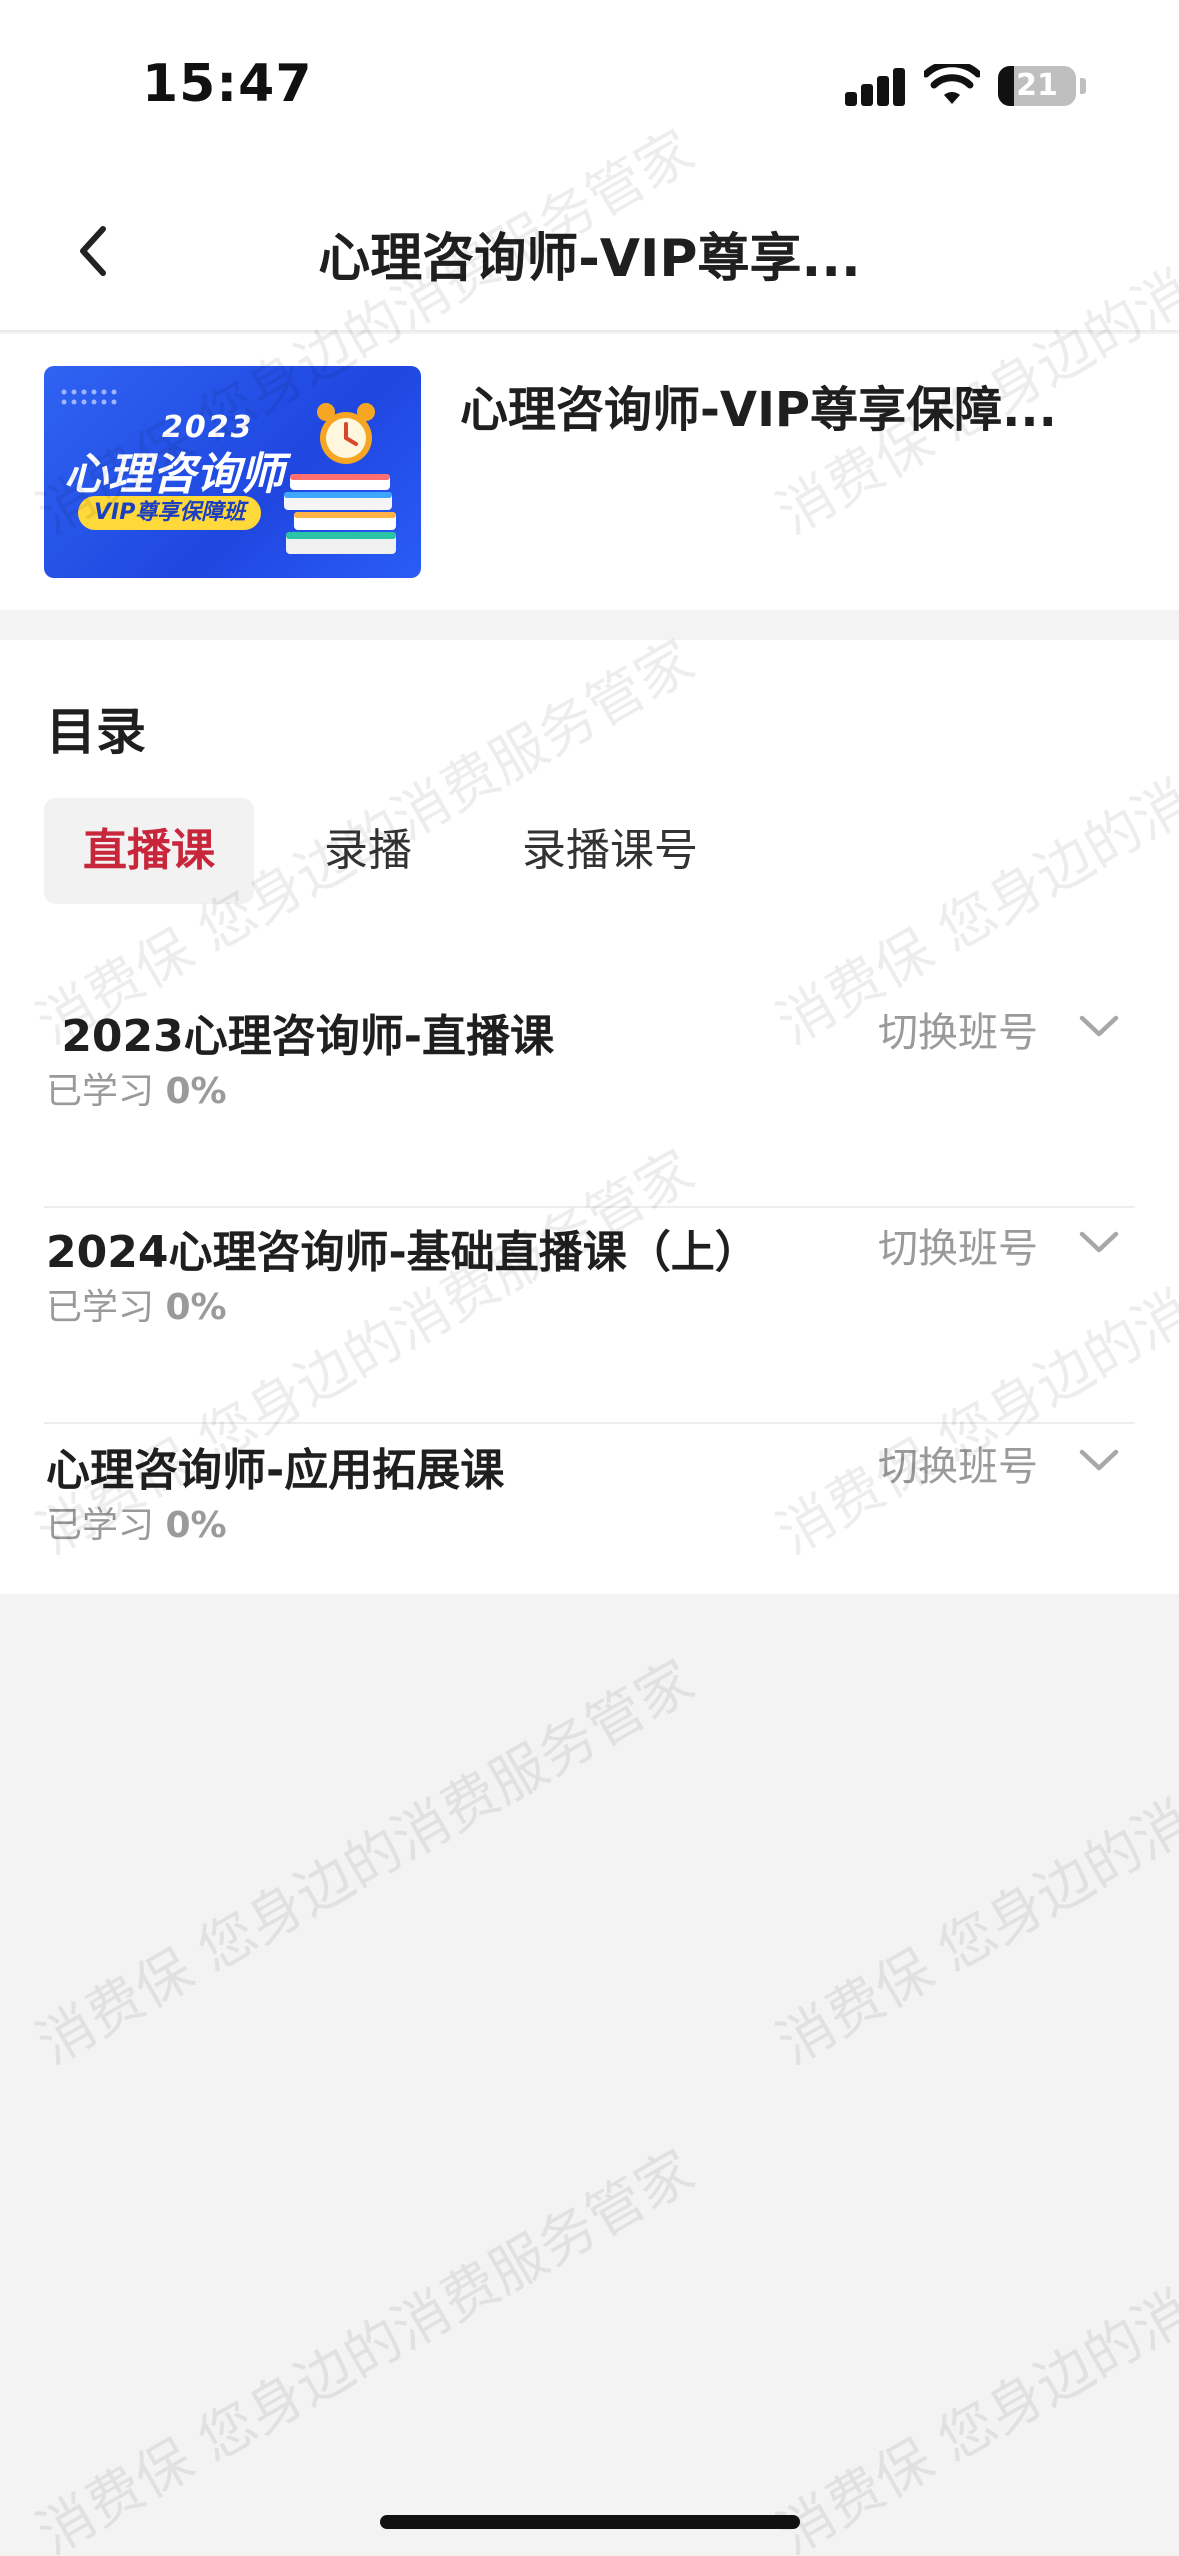 Image resolution: width=1179 pixels, height=2556 pixels. What do you see at coordinates (227, 84) in the screenshot?
I see `status-time: 15:47` at bounding box center [227, 84].